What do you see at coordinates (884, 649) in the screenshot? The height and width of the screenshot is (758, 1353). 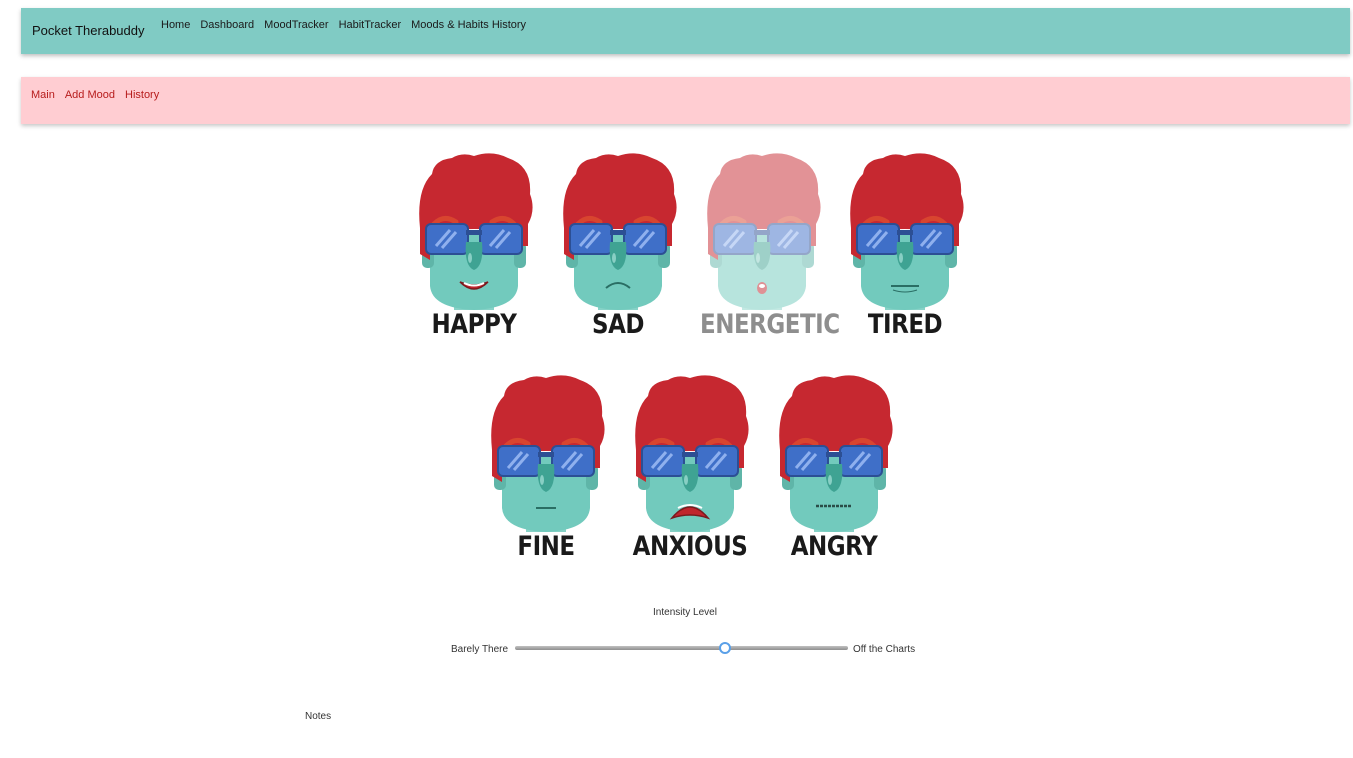 I see `intensity-max-label: Off the Charts` at bounding box center [884, 649].